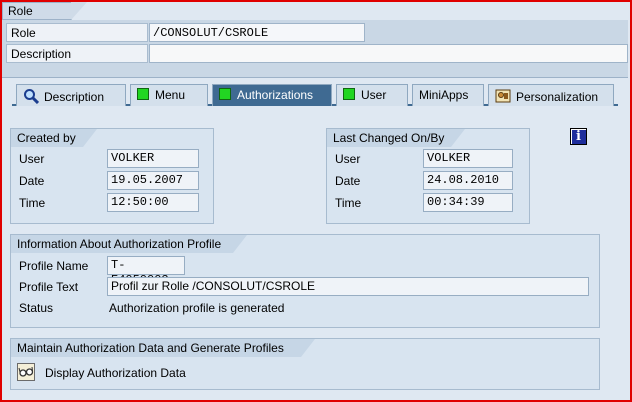  Describe the element at coordinates (32, 203) in the screenshot. I see `created-time-label: Time` at that location.